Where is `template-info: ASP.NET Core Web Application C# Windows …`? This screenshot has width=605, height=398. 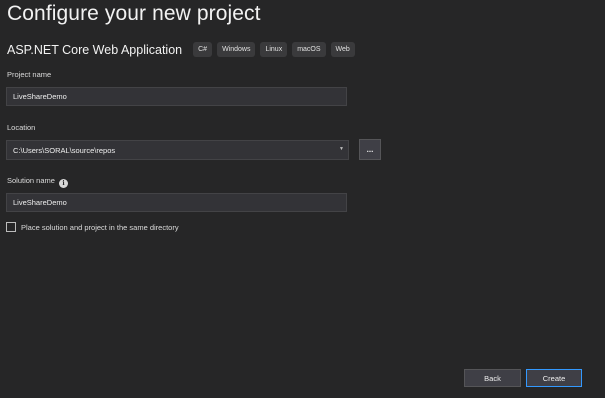 template-info: ASP.NET Core Web Application C# Windows … is located at coordinates (183, 49).